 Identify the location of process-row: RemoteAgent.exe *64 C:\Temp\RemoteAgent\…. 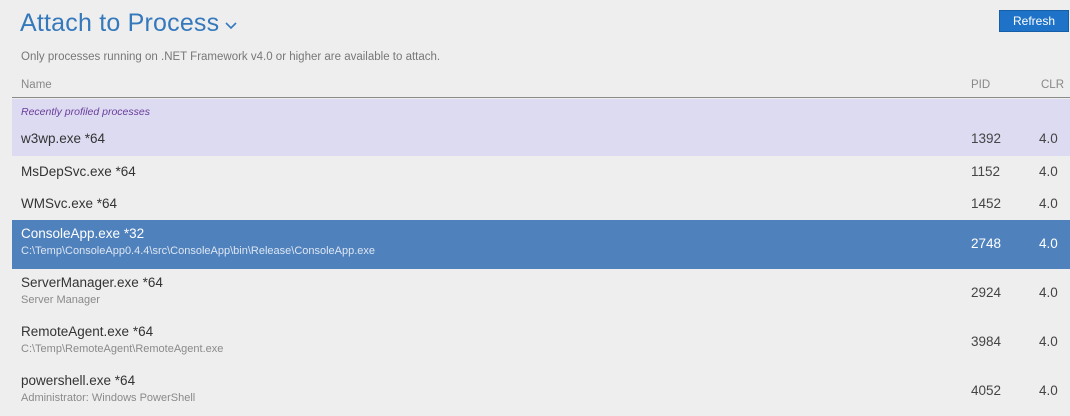
(541, 342).